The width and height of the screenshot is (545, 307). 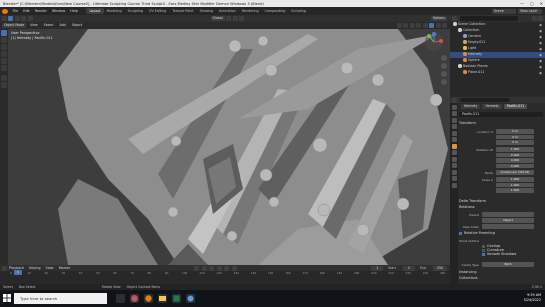 I want to click on perspective-toggle-icon, so click(x=444, y=82).